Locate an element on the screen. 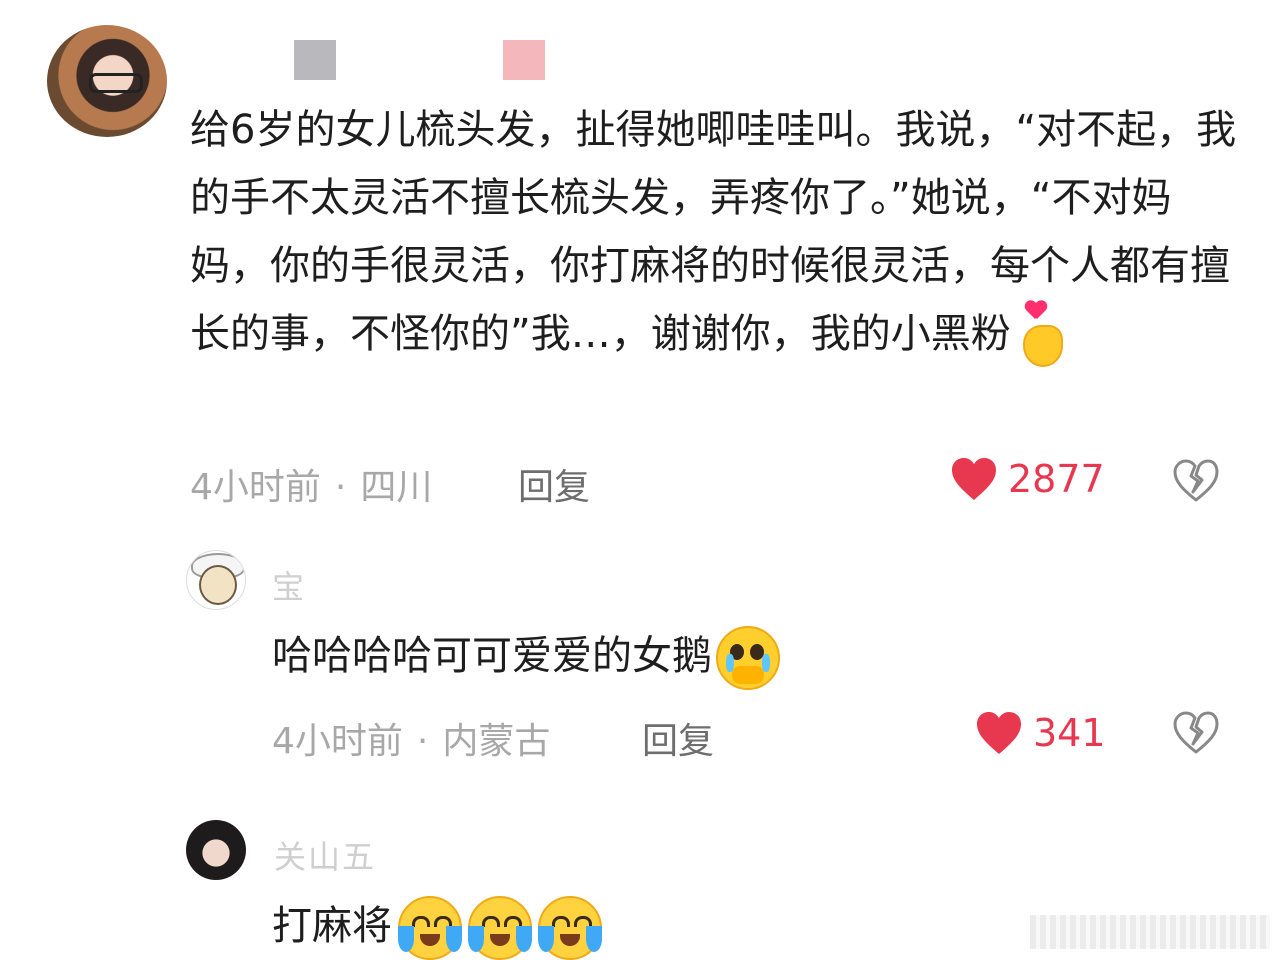 The image size is (1279, 960). reply-username: 宝 is located at coordinates (289, 585).